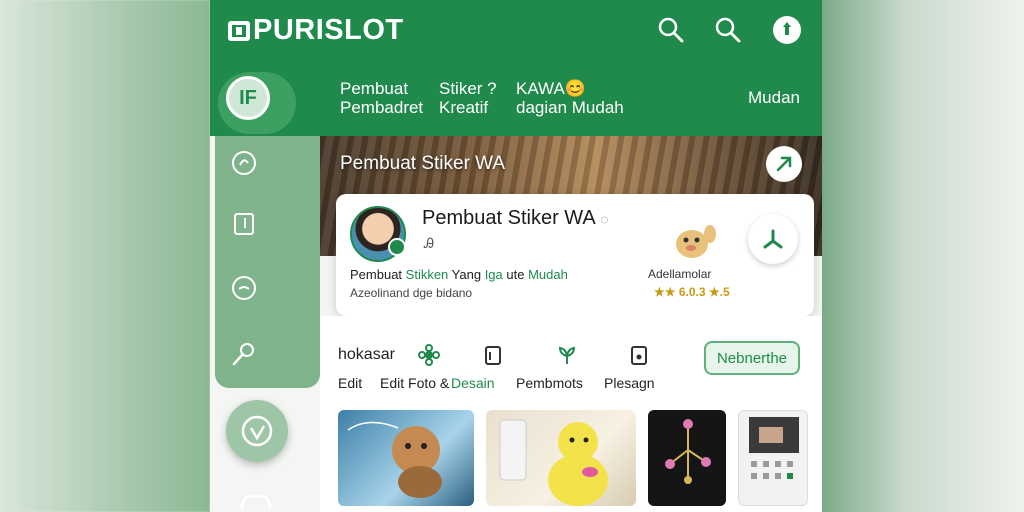 The image size is (1024, 512). I want to click on verified-badge-icon, so click(397, 247).